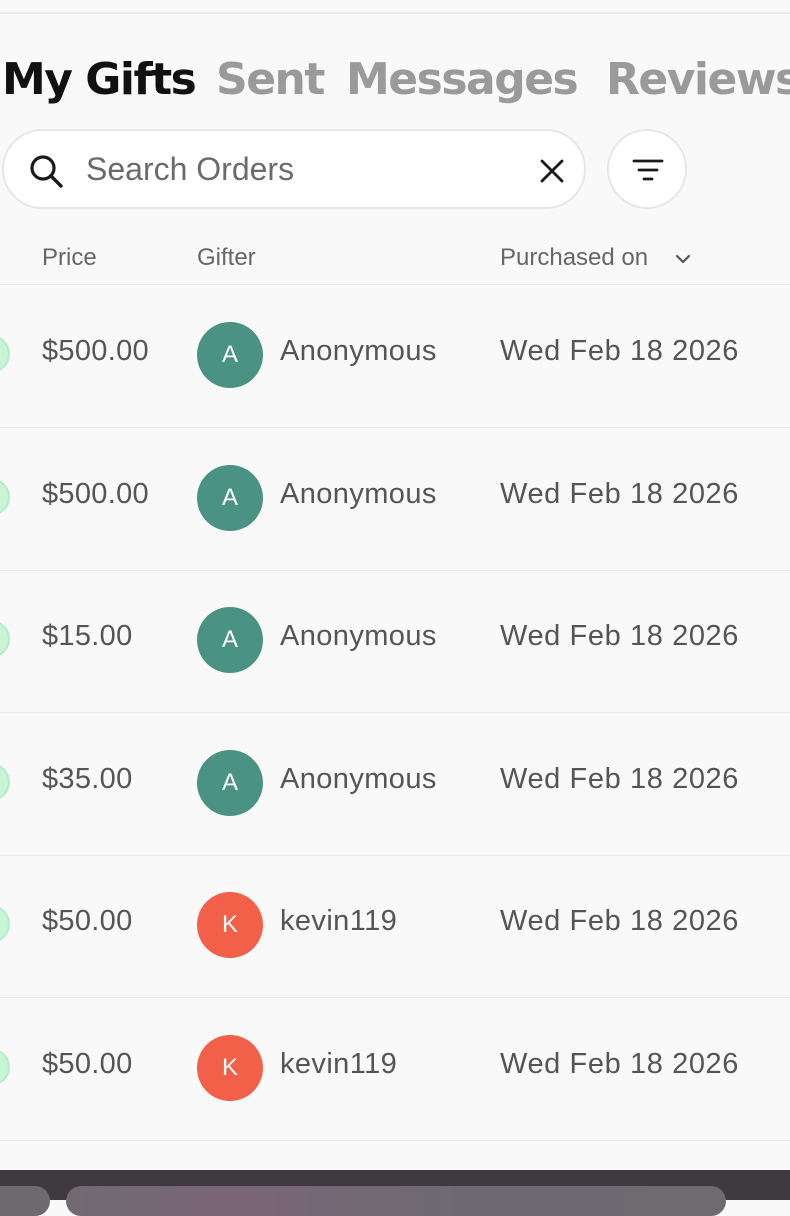 The width and height of the screenshot is (790, 1216). I want to click on search-input, so click(296, 169).